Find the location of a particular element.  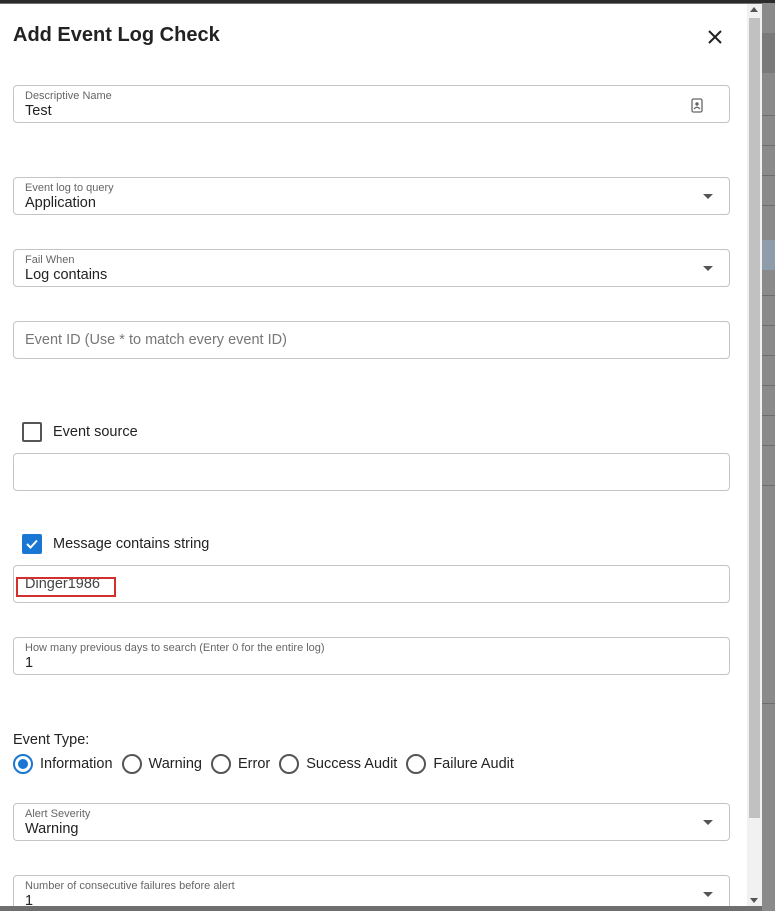

radio-success-audit: Success Audit is located at coordinates (338, 764).